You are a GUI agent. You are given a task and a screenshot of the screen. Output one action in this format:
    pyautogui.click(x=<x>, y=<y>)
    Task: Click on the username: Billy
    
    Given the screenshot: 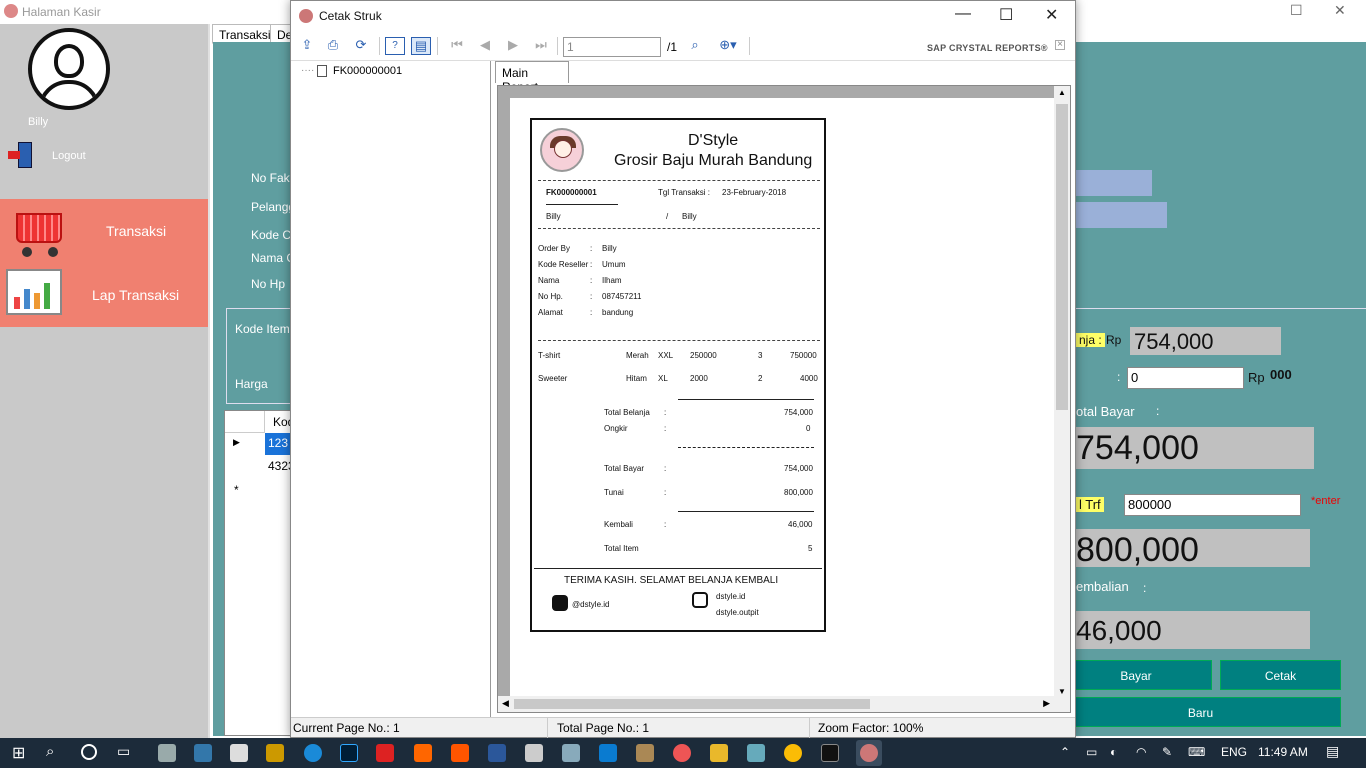 What is the action you would take?
    pyautogui.click(x=38, y=122)
    